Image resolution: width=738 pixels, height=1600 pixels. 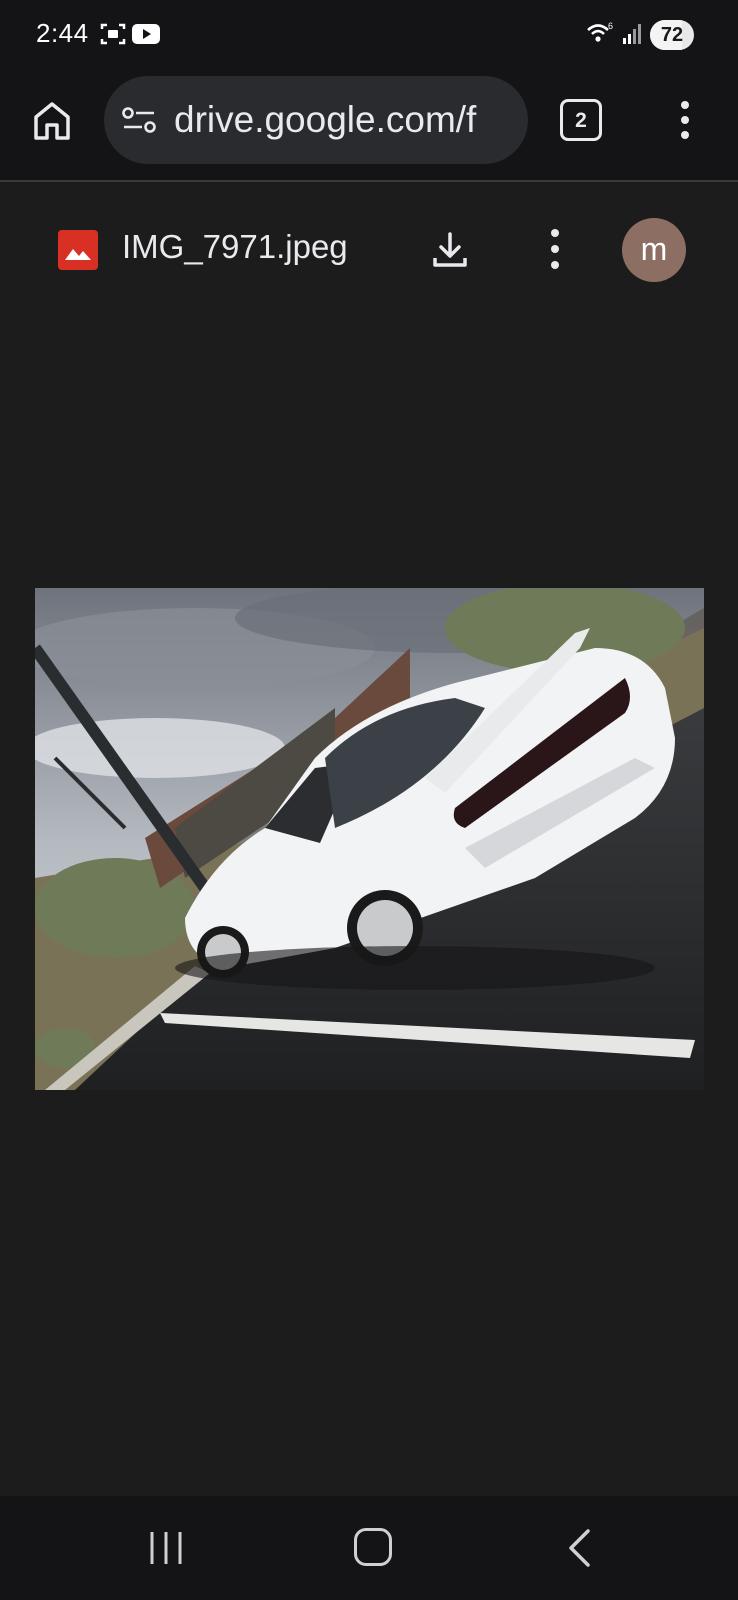 What do you see at coordinates (654, 250) in the screenshot?
I see `avatar: m` at bounding box center [654, 250].